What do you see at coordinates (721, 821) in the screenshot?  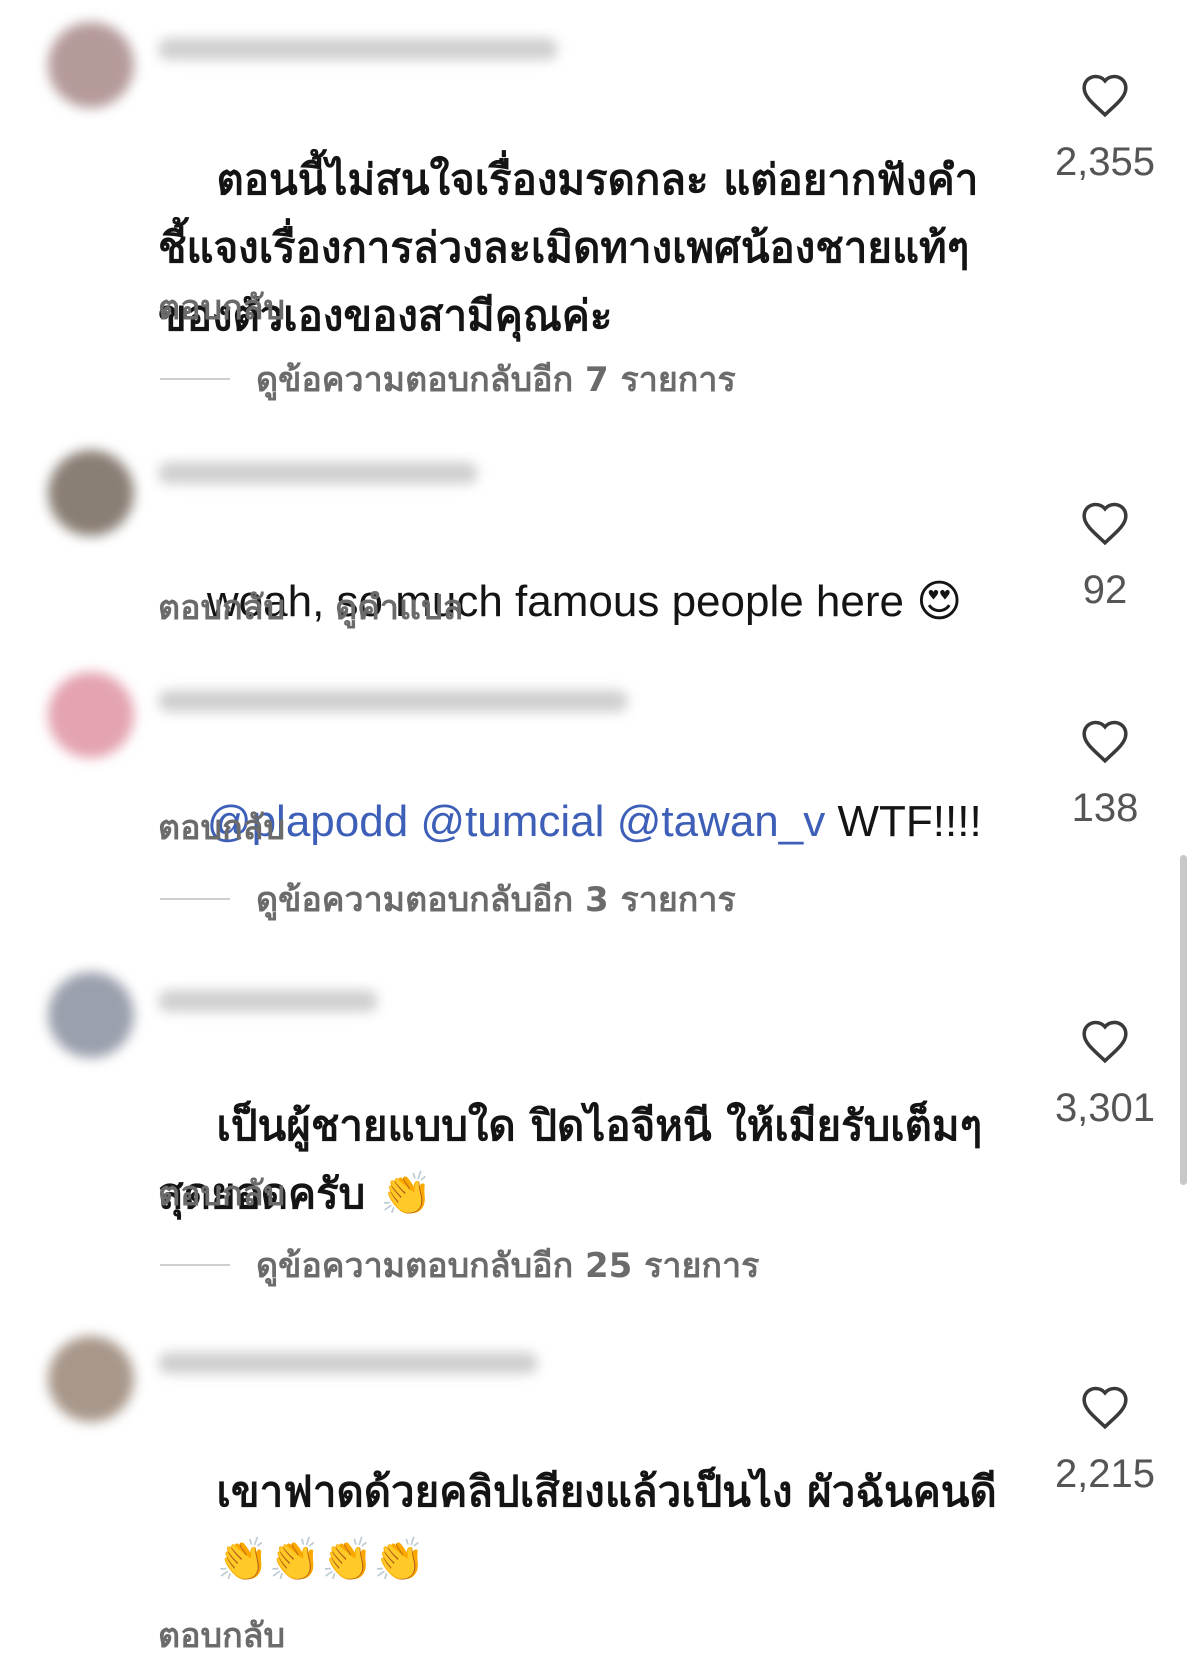 I see `mention-link: @tawan_v` at bounding box center [721, 821].